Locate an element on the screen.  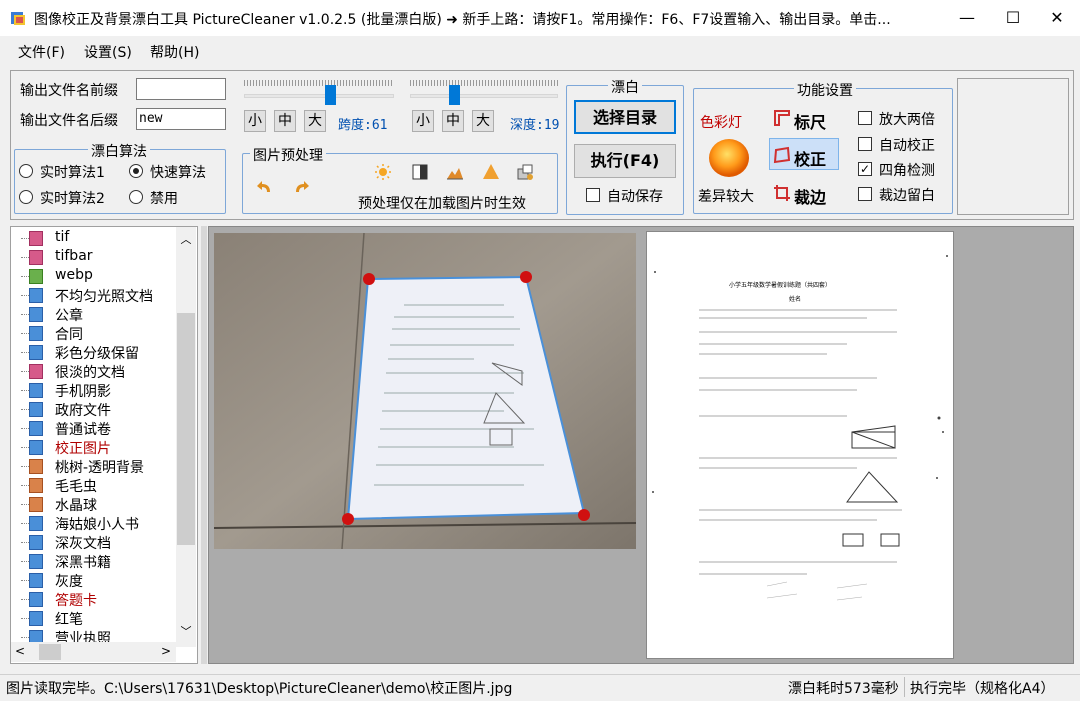
span-large-button: 大 is located at coordinates (315, 121).